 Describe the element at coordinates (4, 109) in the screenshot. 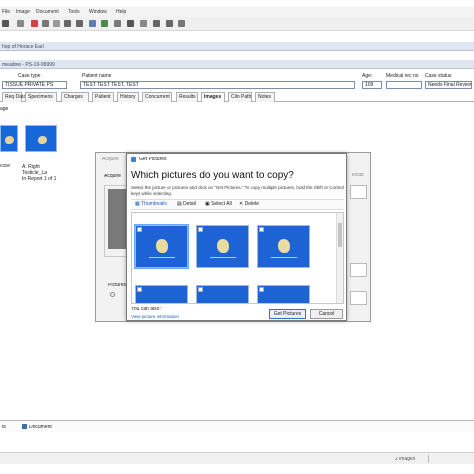

I see `image-section-label: age` at that location.